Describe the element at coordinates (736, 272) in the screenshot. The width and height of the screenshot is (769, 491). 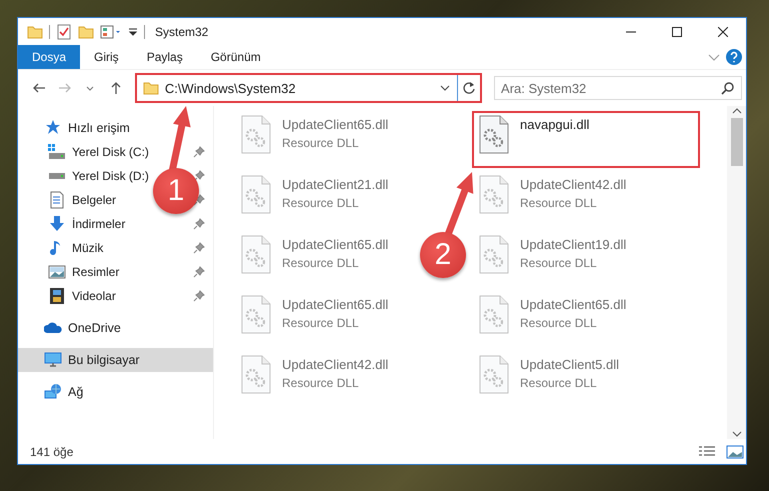
I see `scrollbar` at that location.